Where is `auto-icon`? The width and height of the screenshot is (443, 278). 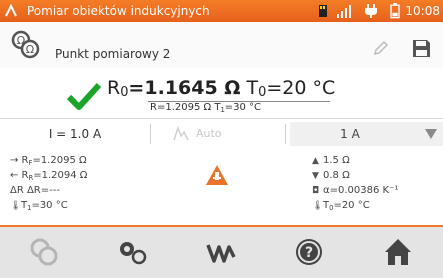
auto-icon is located at coordinates (181, 133).